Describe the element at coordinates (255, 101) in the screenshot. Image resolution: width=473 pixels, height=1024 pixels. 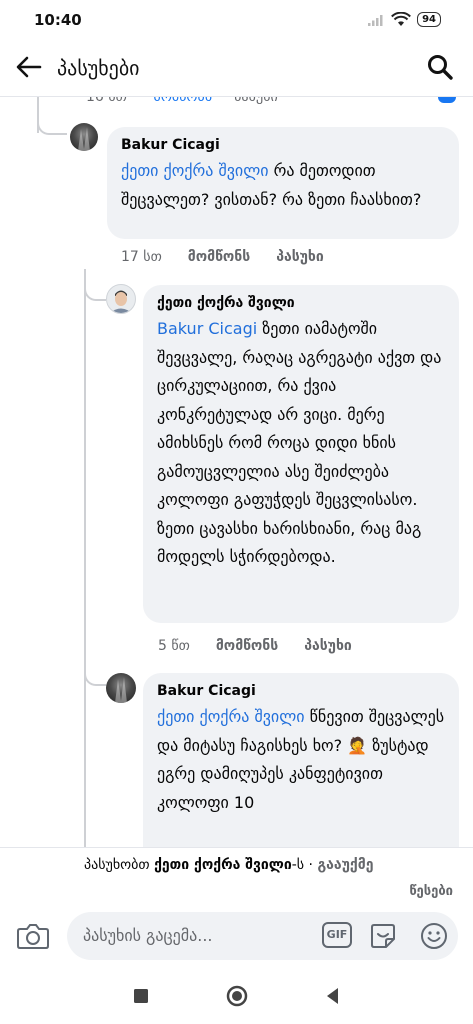
I see `clipped-reply: პასუხი` at that location.